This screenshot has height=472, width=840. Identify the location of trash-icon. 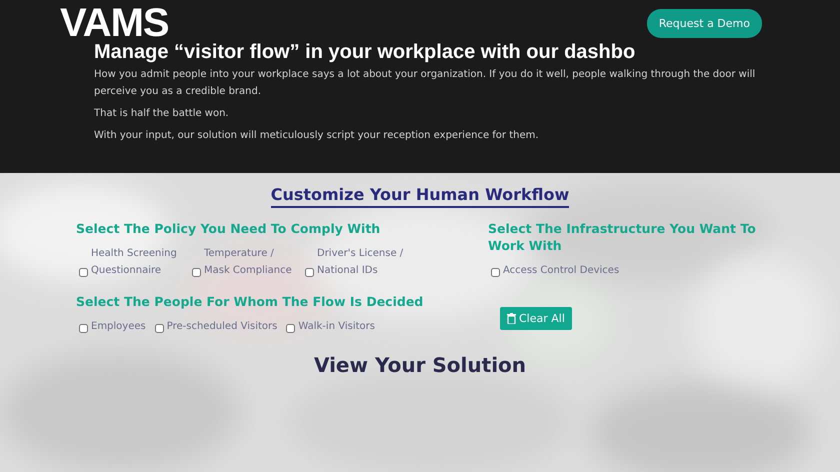
(511, 318).